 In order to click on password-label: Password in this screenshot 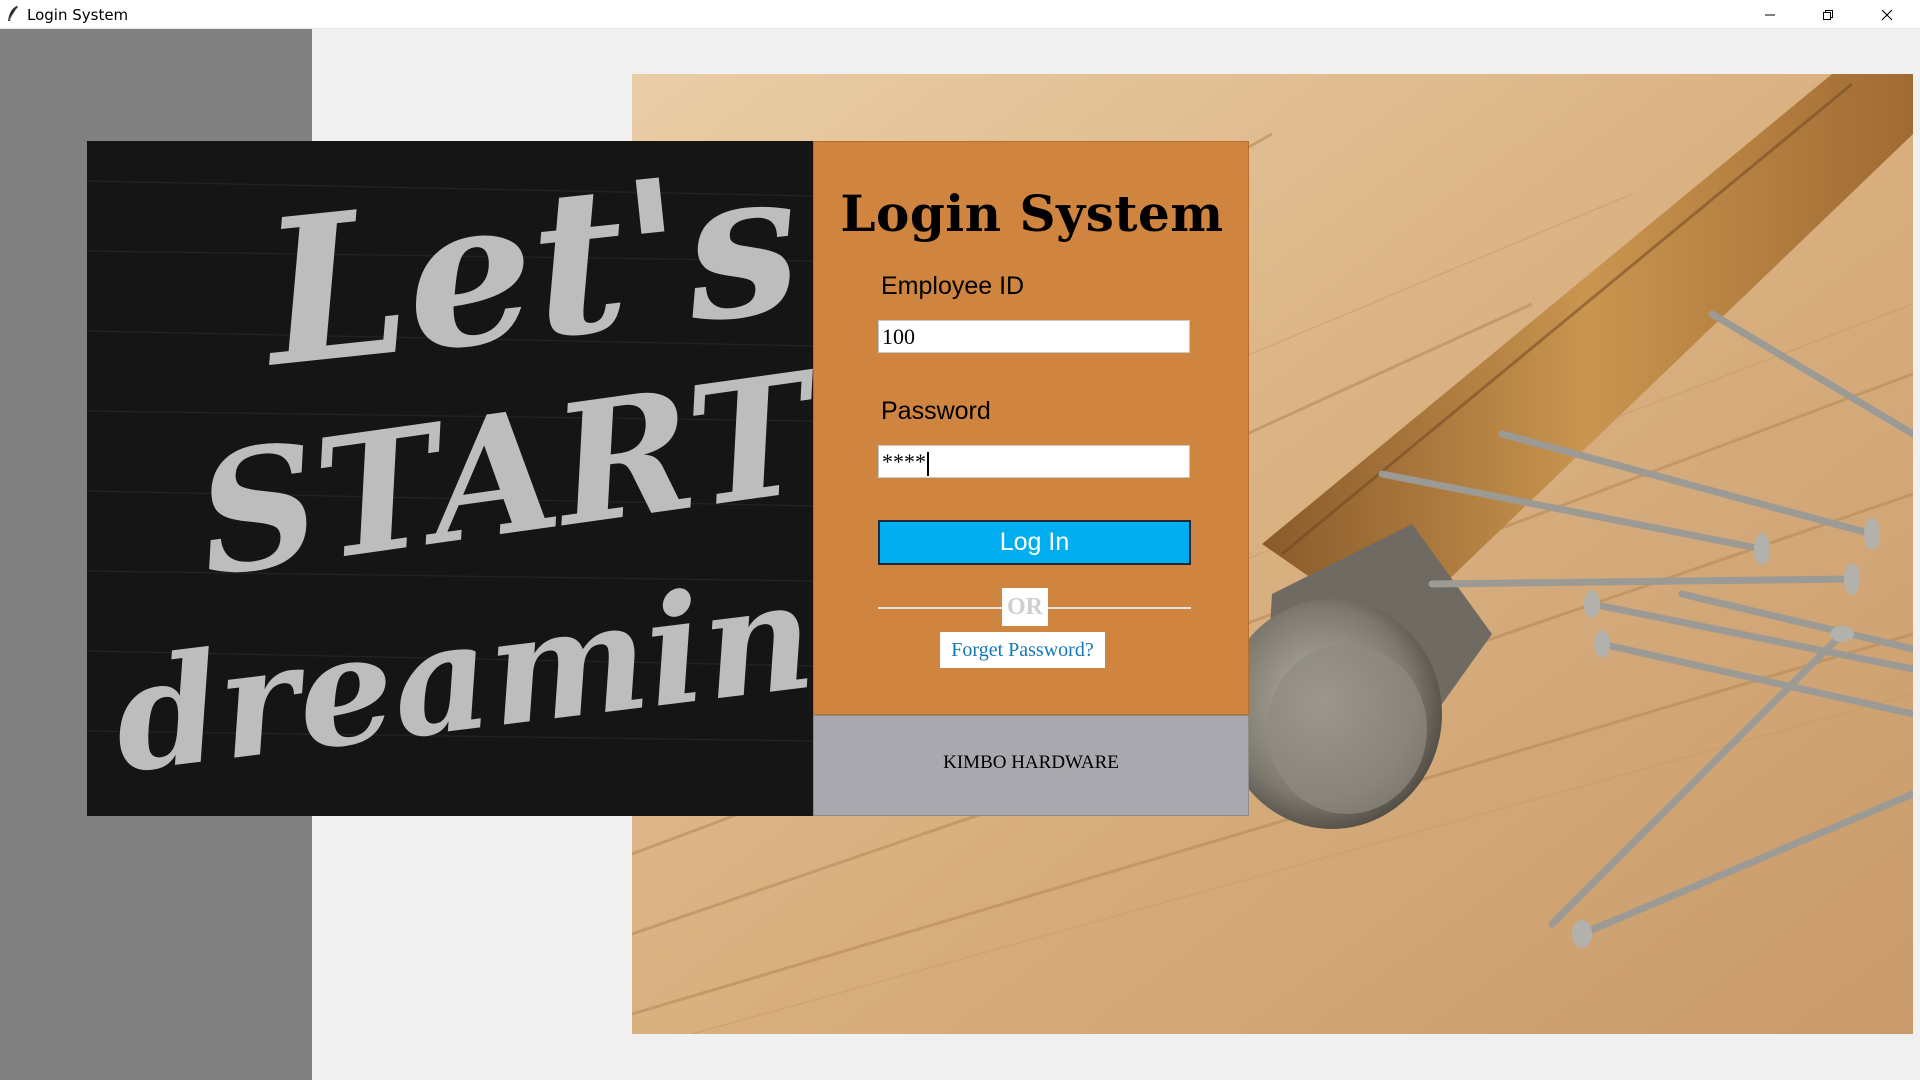, I will do `click(936, 411)`.